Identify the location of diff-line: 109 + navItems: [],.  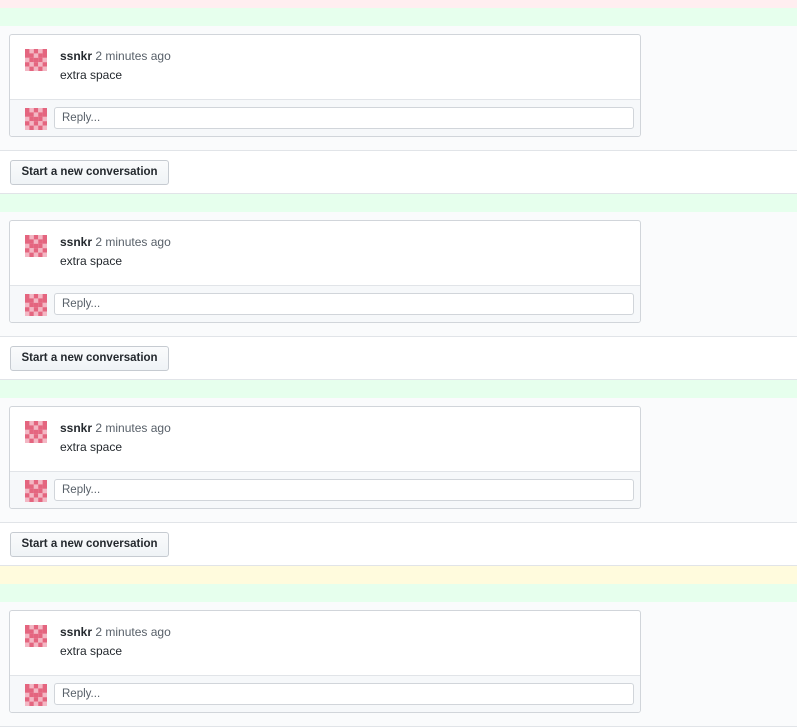
(398, 203).